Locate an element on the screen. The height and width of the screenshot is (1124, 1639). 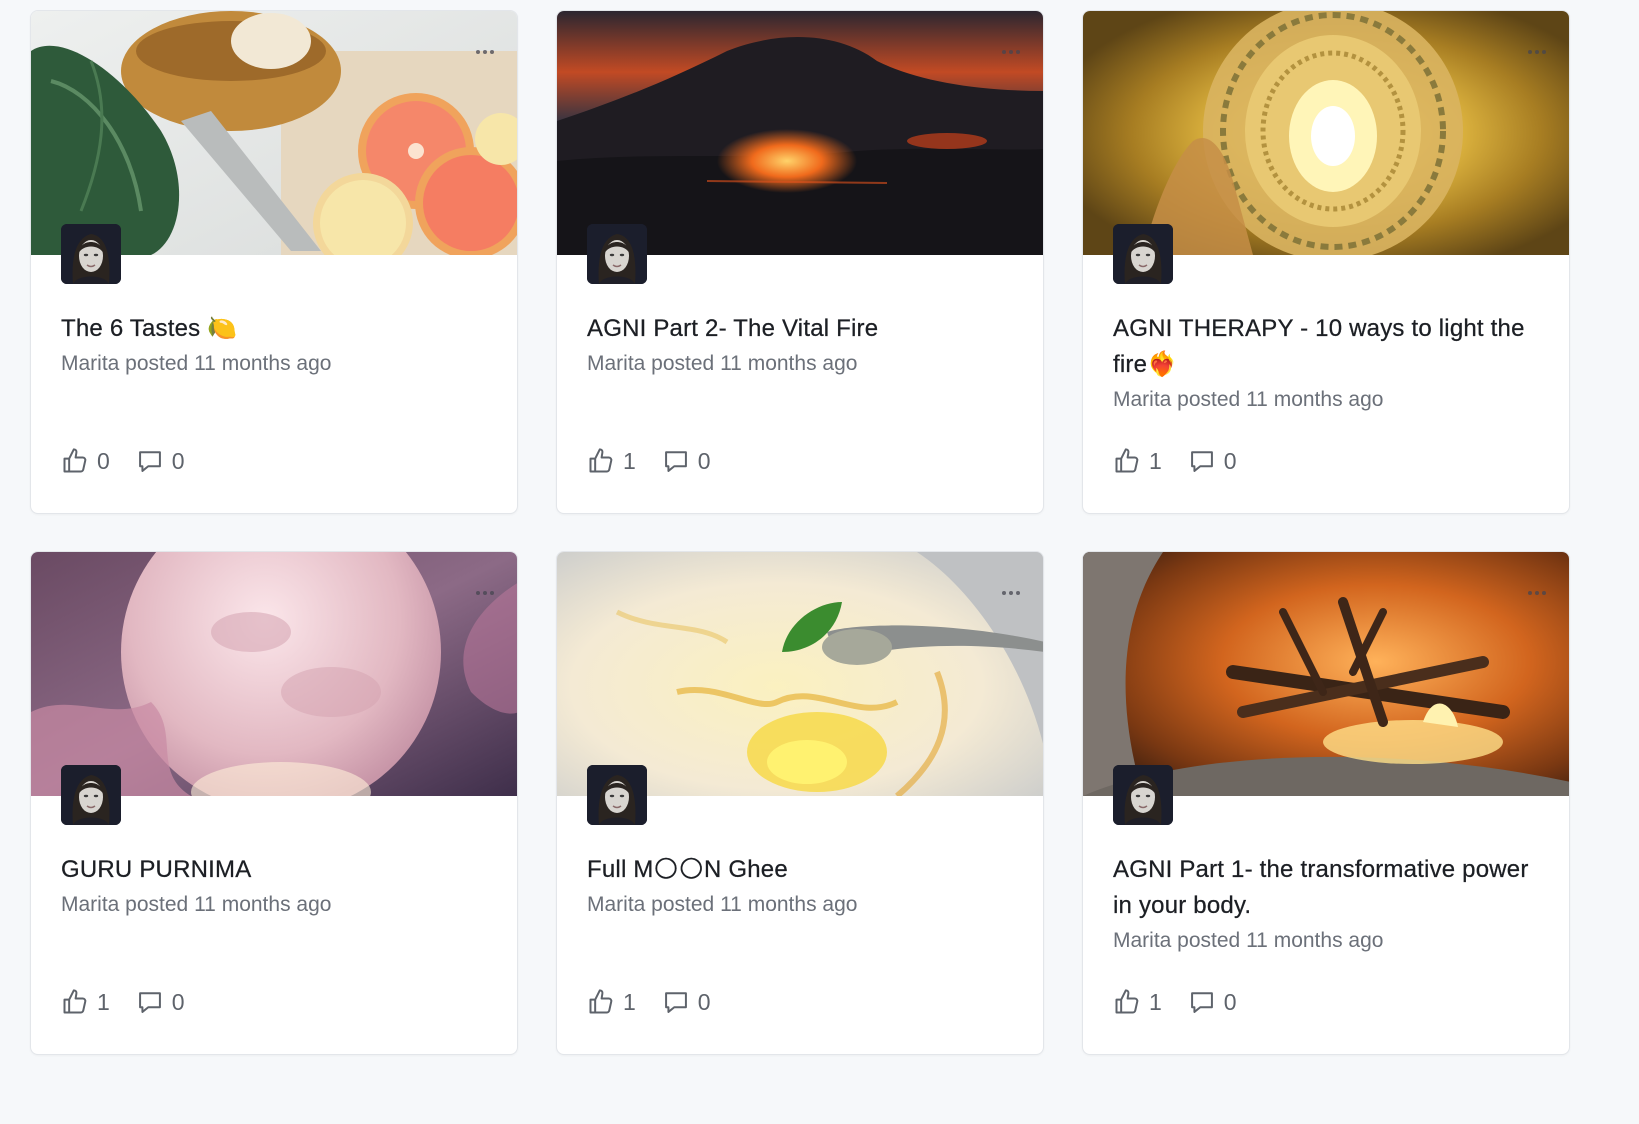
post-stats: 0 0 is located at coordinates (123, 461).